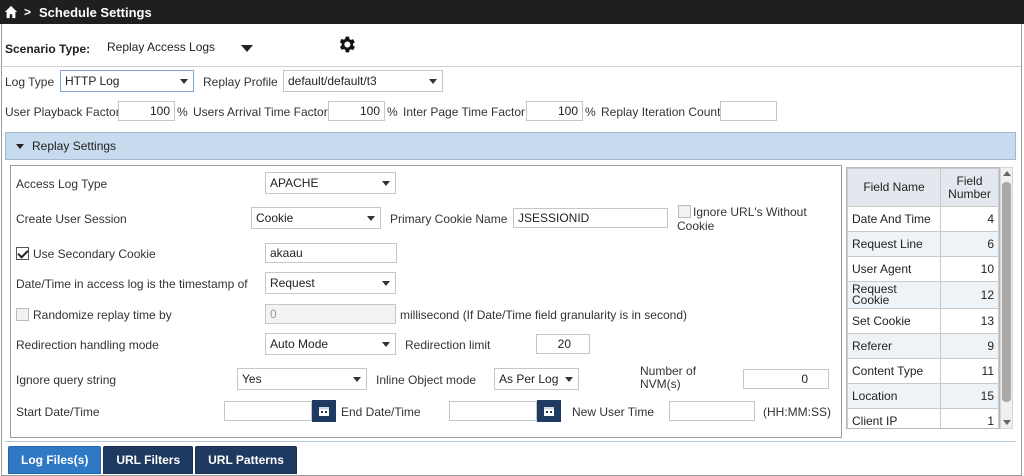 The height and width of the screenshot is (476, 1024). Describe the element at coordinates (62, 184) in the screenshot. I see `access-log-type-label: Access Log Type` at that location.